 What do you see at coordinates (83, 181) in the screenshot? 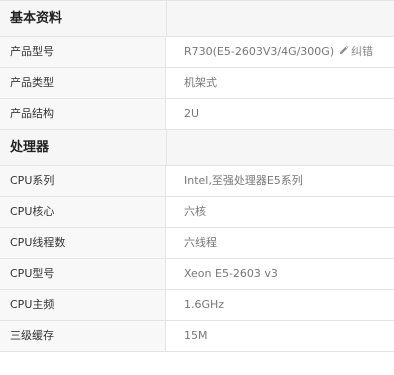
I see `spec-key: CPU系列` at bounding box center [83, 181].